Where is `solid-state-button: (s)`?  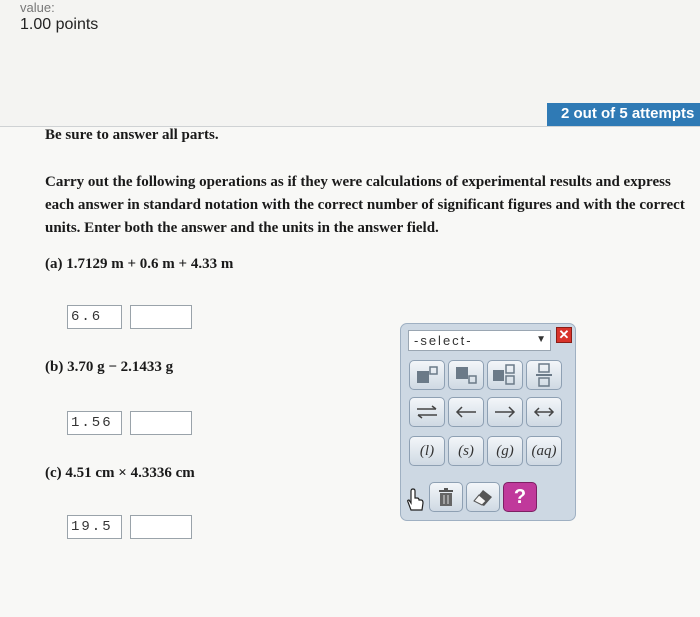
solid-state-button: (s) is located at coordinates (466, 451).